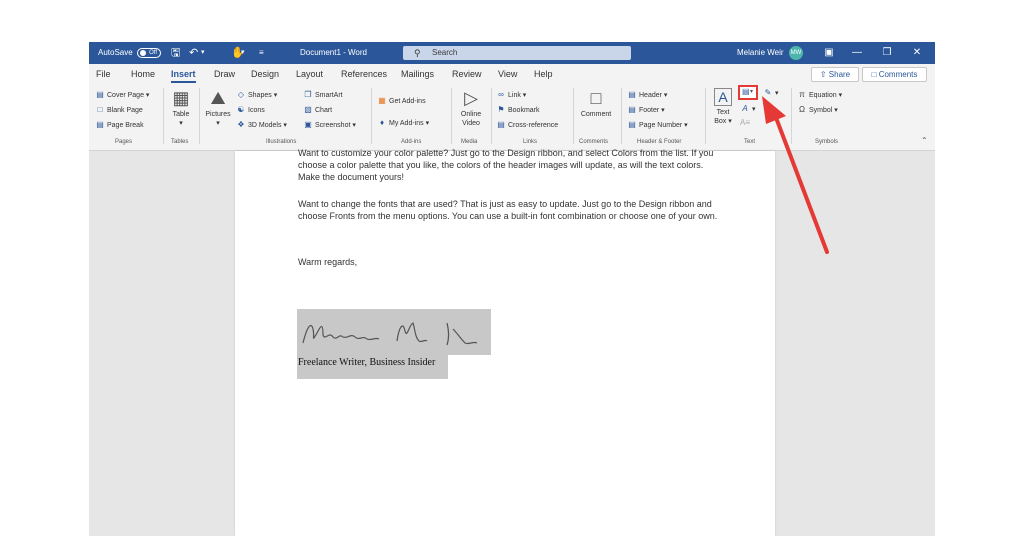  Describe the element at coordinates (829, 53) in the screenshot. I see `ribbon-display-icon: ▣` at that location.